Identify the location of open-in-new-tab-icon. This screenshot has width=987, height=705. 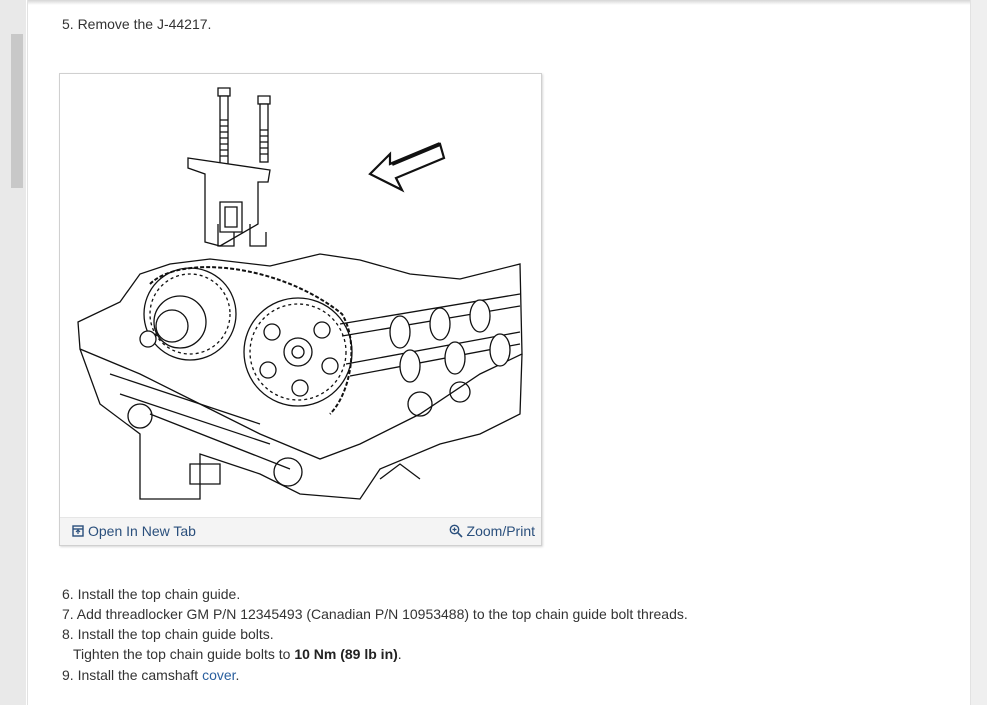
(78, 531).